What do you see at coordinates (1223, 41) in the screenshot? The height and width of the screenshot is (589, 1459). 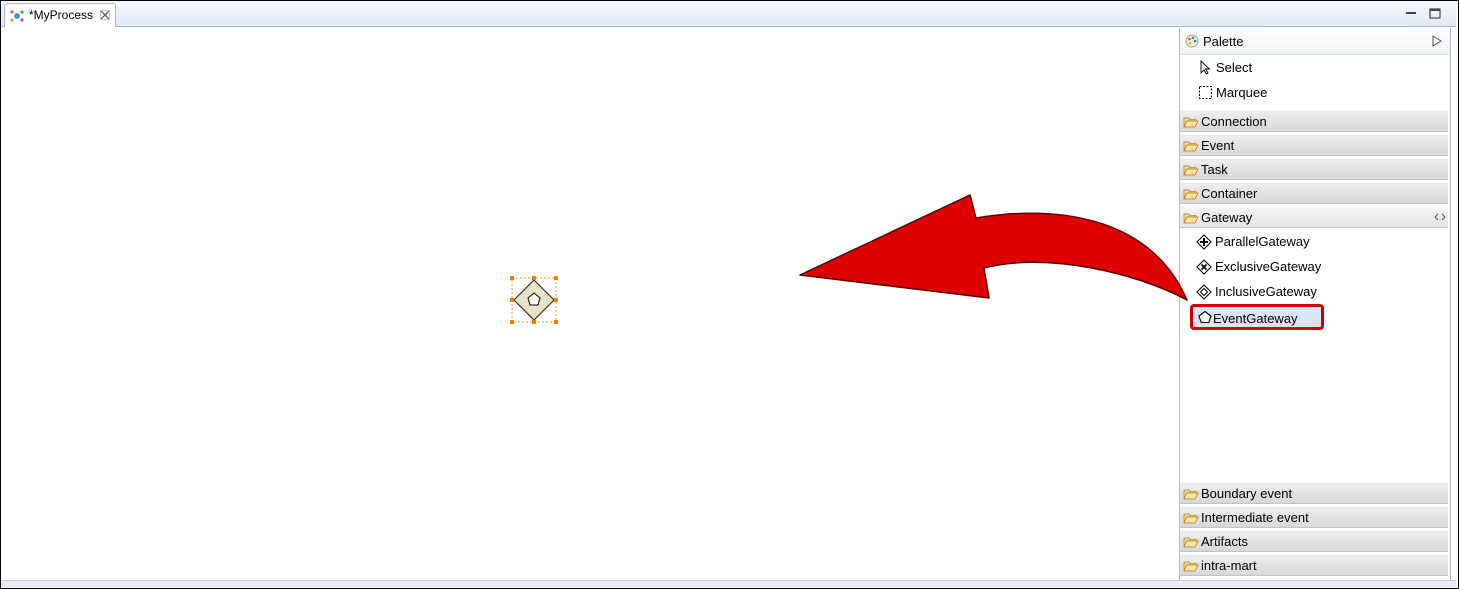 I see `palette-title: Palette` at bounding box center [1223, 41].